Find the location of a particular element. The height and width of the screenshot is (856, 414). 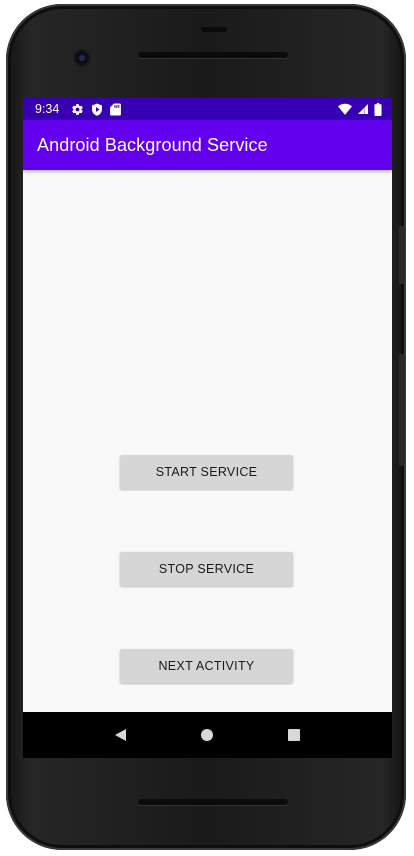

battery-icon is located at coordinates (378, 109).